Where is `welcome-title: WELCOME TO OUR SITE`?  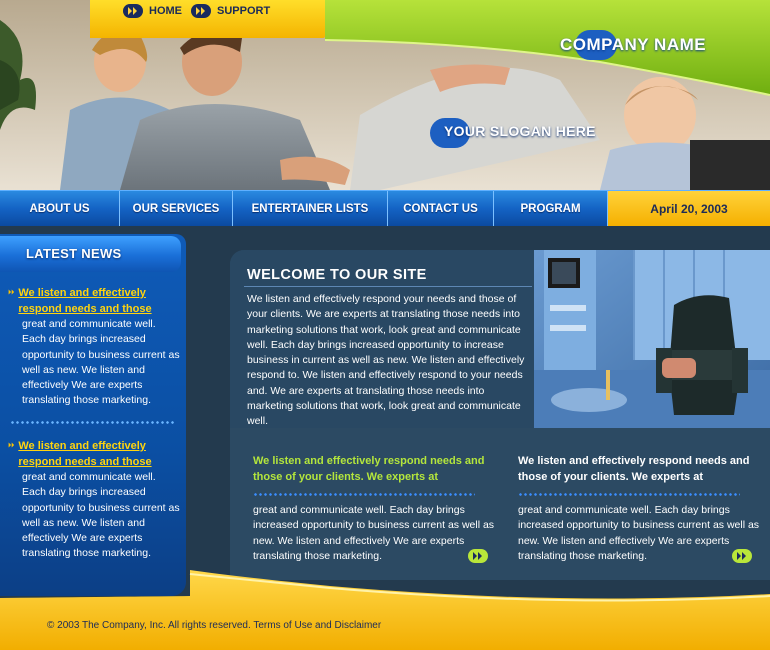
welcome-title: WELCOME TO OUR SITE is located at coordinates (337, 275).